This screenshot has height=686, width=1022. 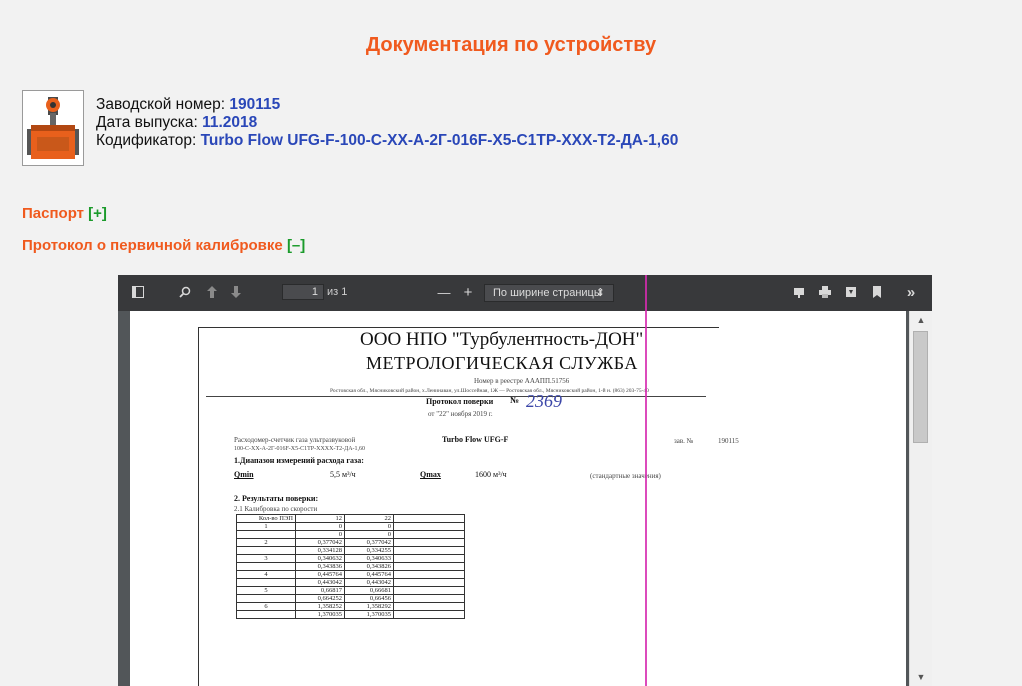 I want to click on device-image, so click(x=53, y=128).